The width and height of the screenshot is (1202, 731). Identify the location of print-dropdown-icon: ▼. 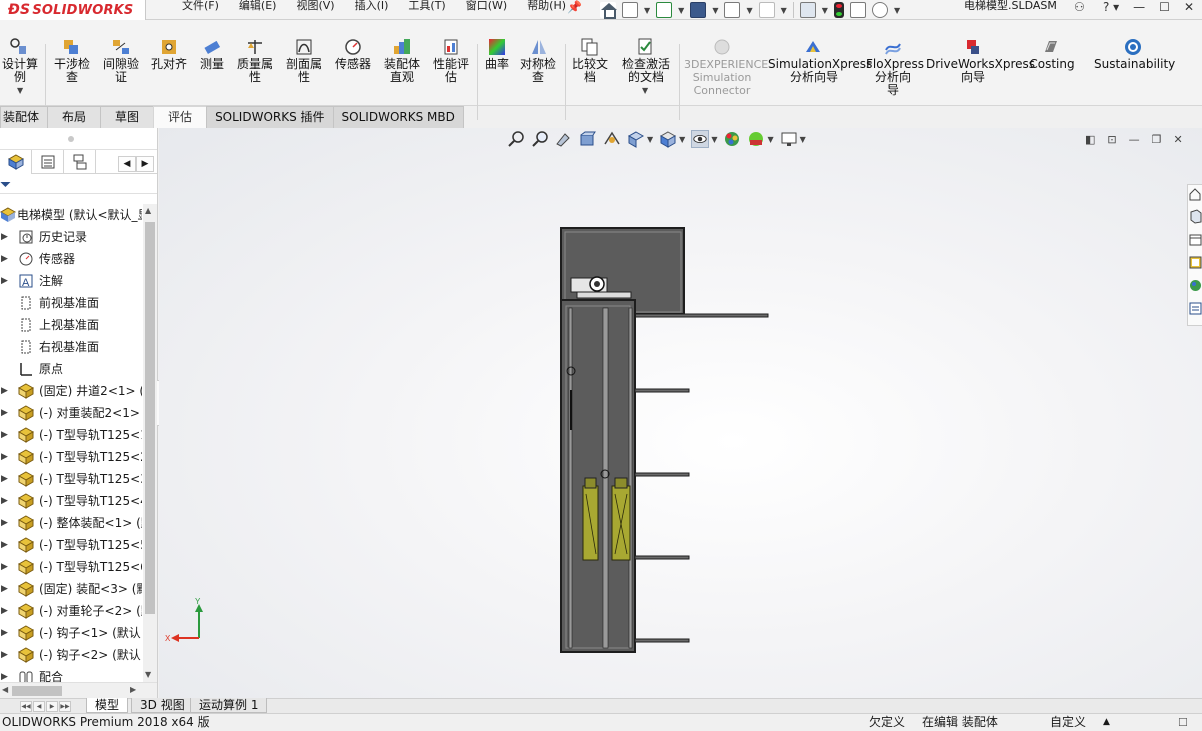
(749, 10).